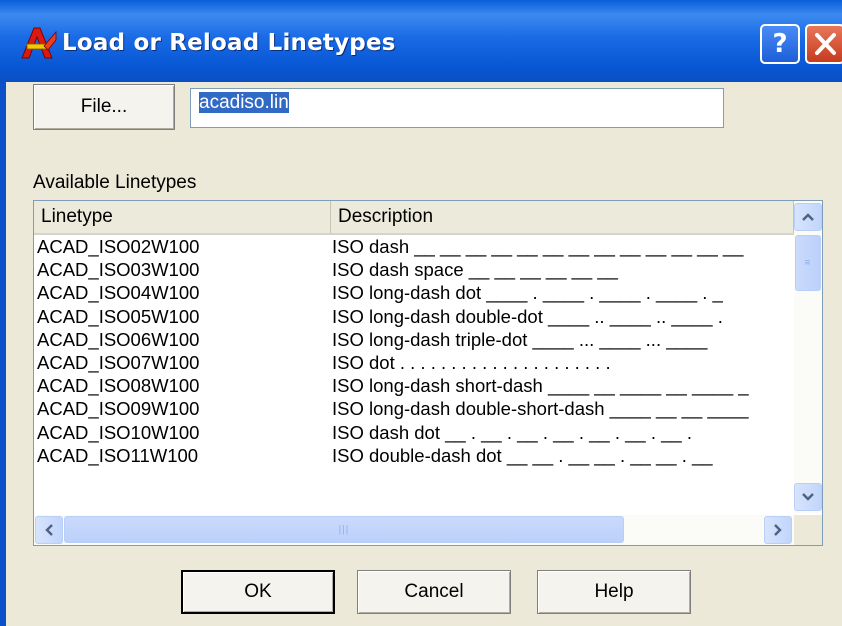 The height and width of the screenshot is (626, 842). Describe the element at coordinates (457, 108) in the screenshot. I see `file-name-field: acadiso.lin` at that location.